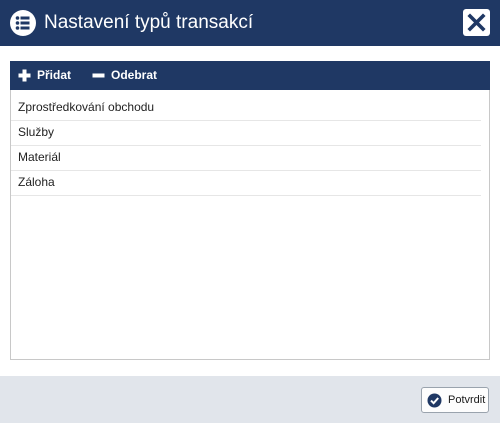 This screenshot has height=423, width=500. I want to click on confirm-button: Potvrdit, so click(455, 400).